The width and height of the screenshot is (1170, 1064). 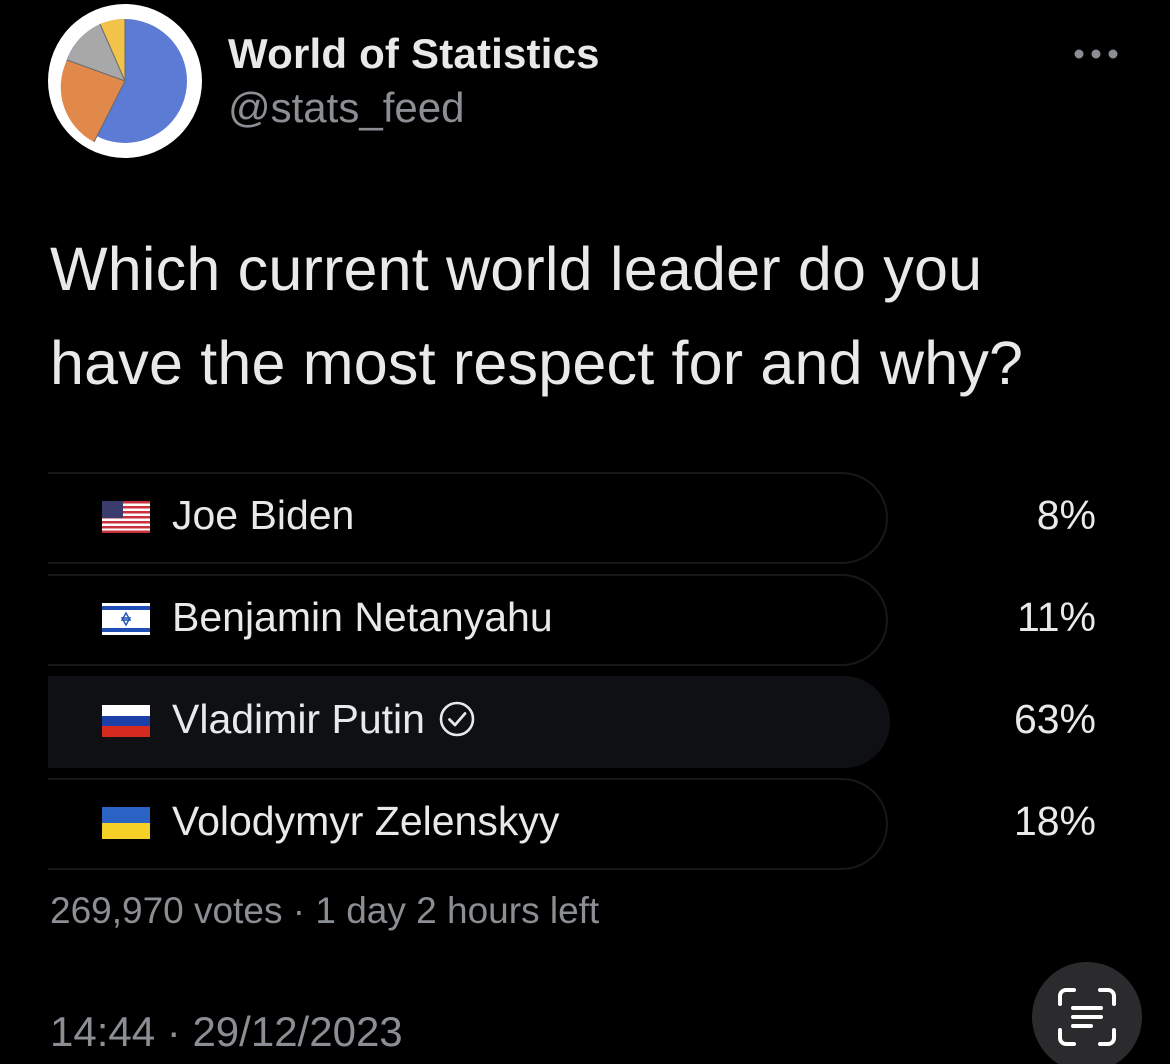 I want to click on israel-flag-icon, so click(x=126, y=619).